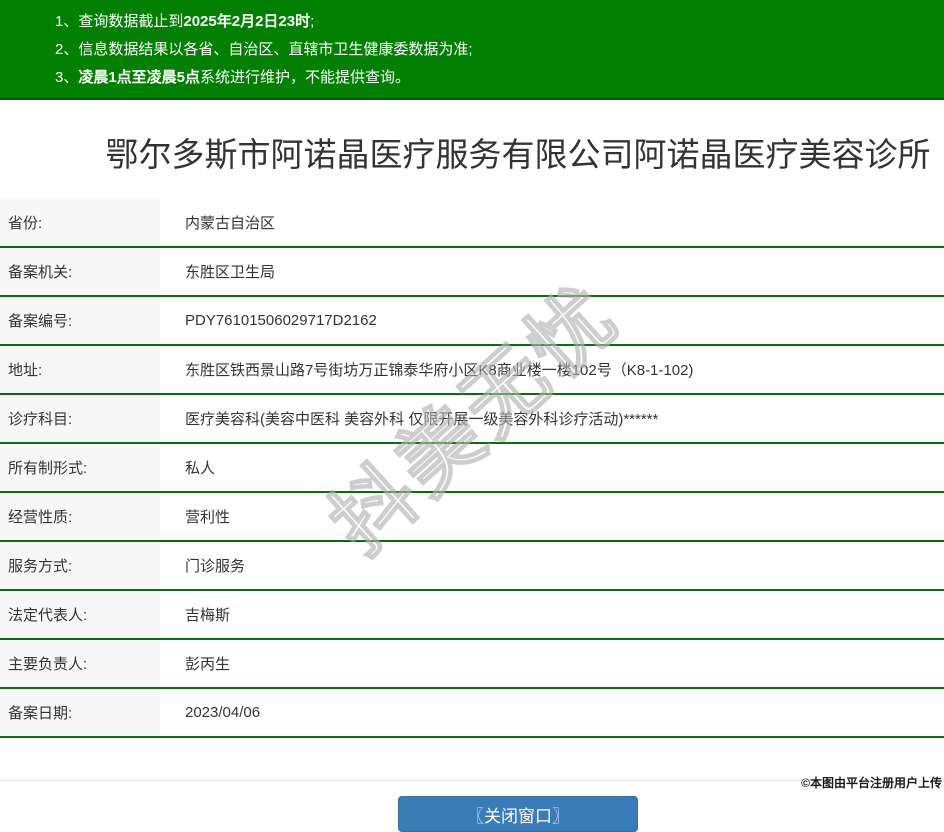 Image resolution: width=944 pixels, height=832 pixels. I want to click on field-label: 主要负责人:, so click(80, 663).